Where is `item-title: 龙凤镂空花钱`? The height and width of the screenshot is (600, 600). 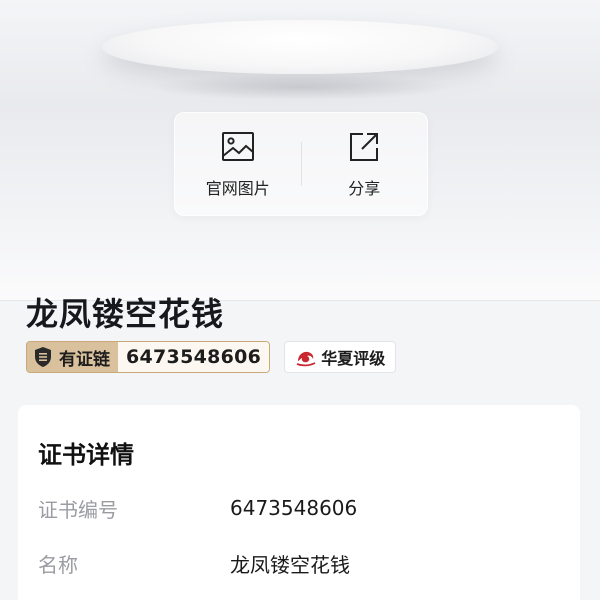 item-title: 龙凤镂空花钱 is located at coordinates (125, 314).